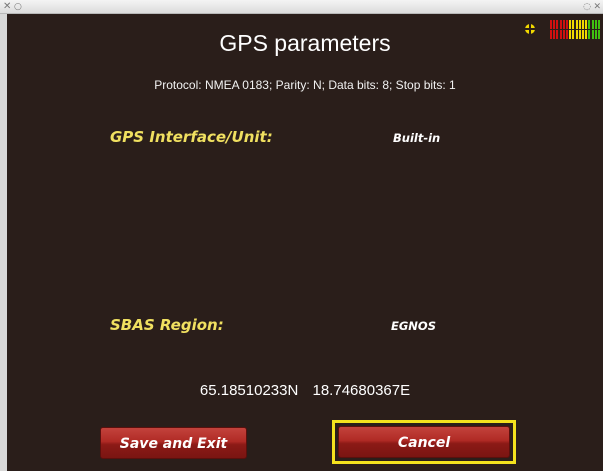 Image resolution: width=603 pixels, height=471 pixels. I want to click on latitude-value: 65.18510233N, so click(249, 390).